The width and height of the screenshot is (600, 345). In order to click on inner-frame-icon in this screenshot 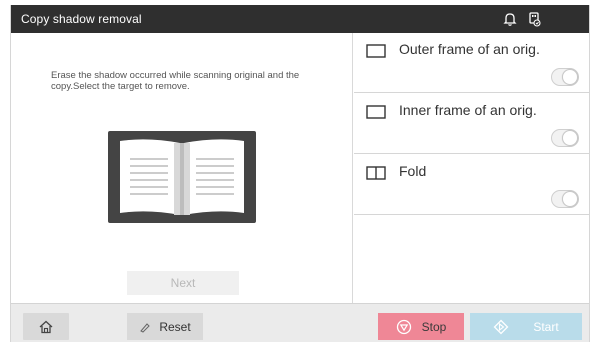, I will do `click(376, 112)`.